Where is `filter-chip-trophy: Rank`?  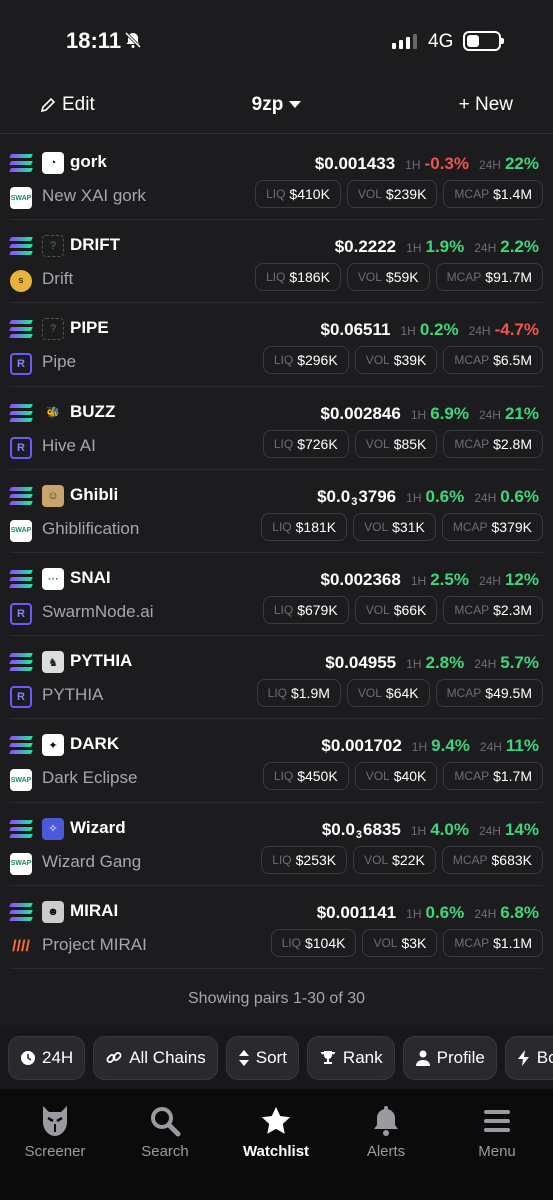
filter-chip-trophy: Rank is located at coordinates (350, 1058).